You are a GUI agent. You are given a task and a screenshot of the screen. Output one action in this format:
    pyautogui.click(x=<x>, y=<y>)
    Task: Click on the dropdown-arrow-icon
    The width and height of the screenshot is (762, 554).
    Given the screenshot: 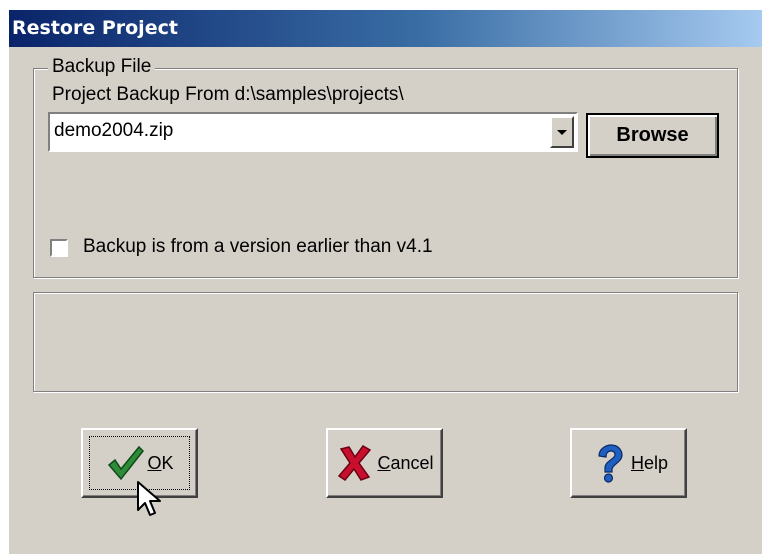 What is the action you would take?
    pyautogui.click(x=562, y=132)
    